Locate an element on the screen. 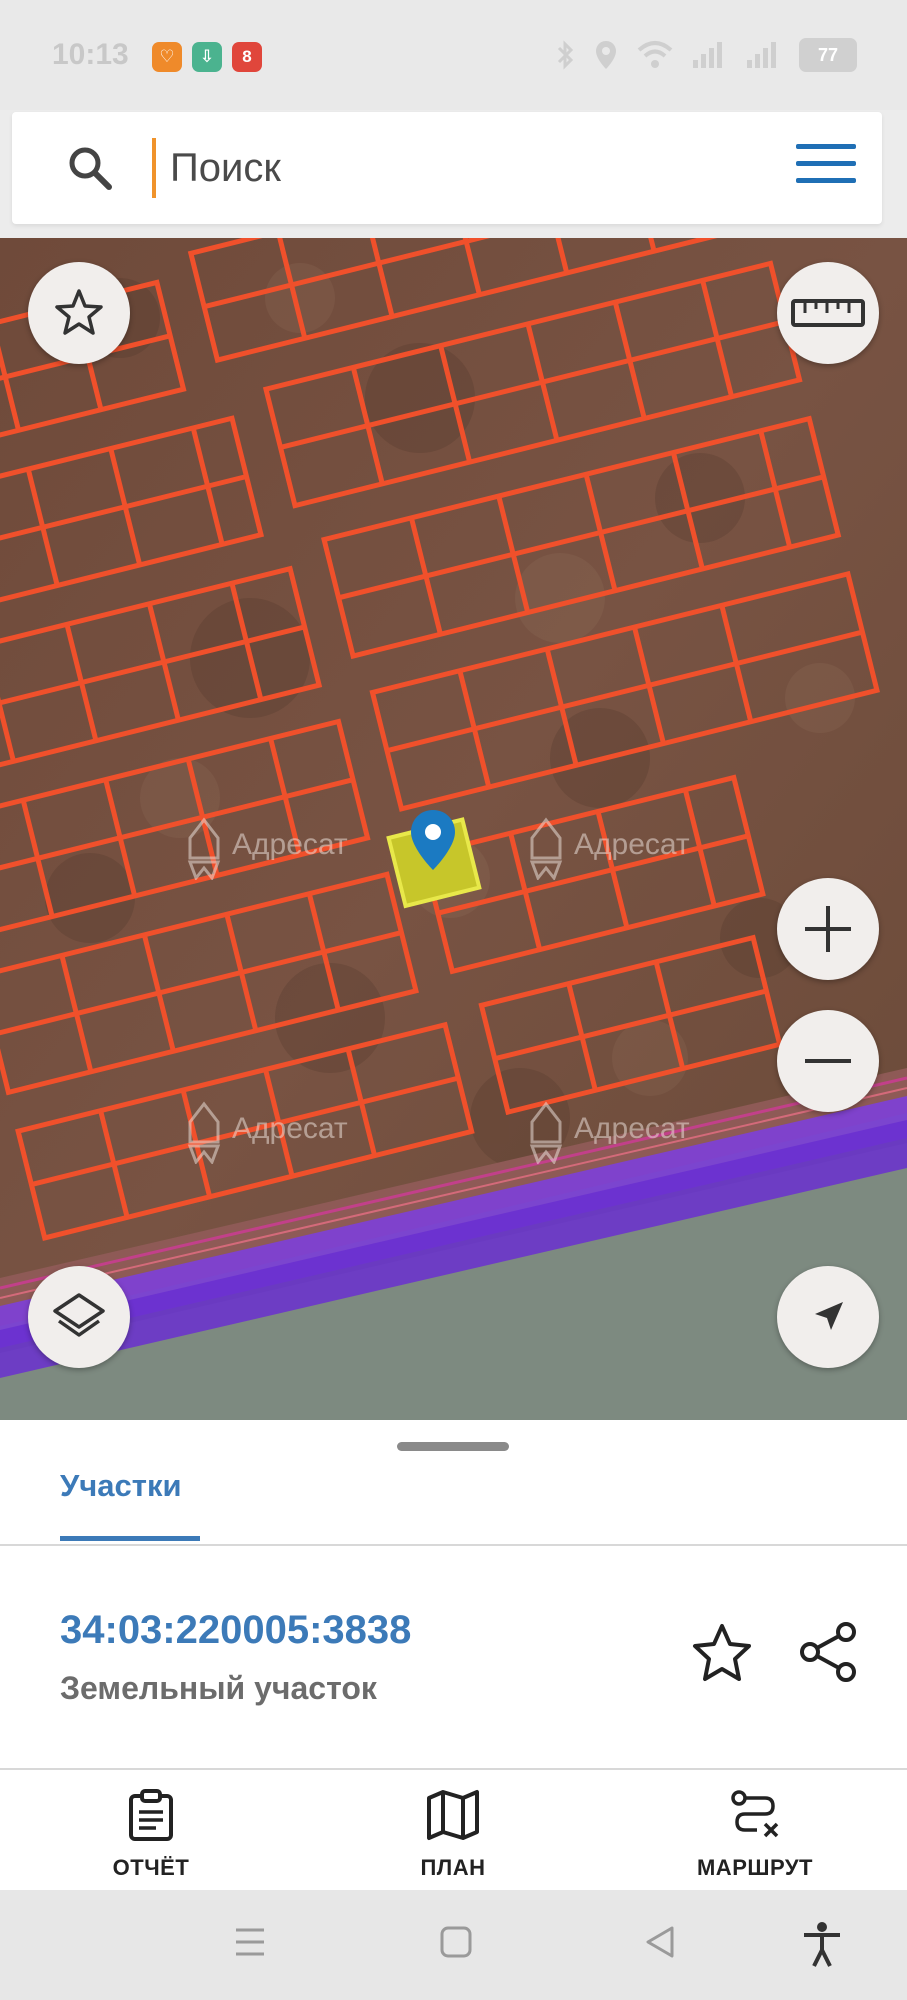 This screenshot has width=907, height=2000. ruler-button is located at coordinates (828, 313).